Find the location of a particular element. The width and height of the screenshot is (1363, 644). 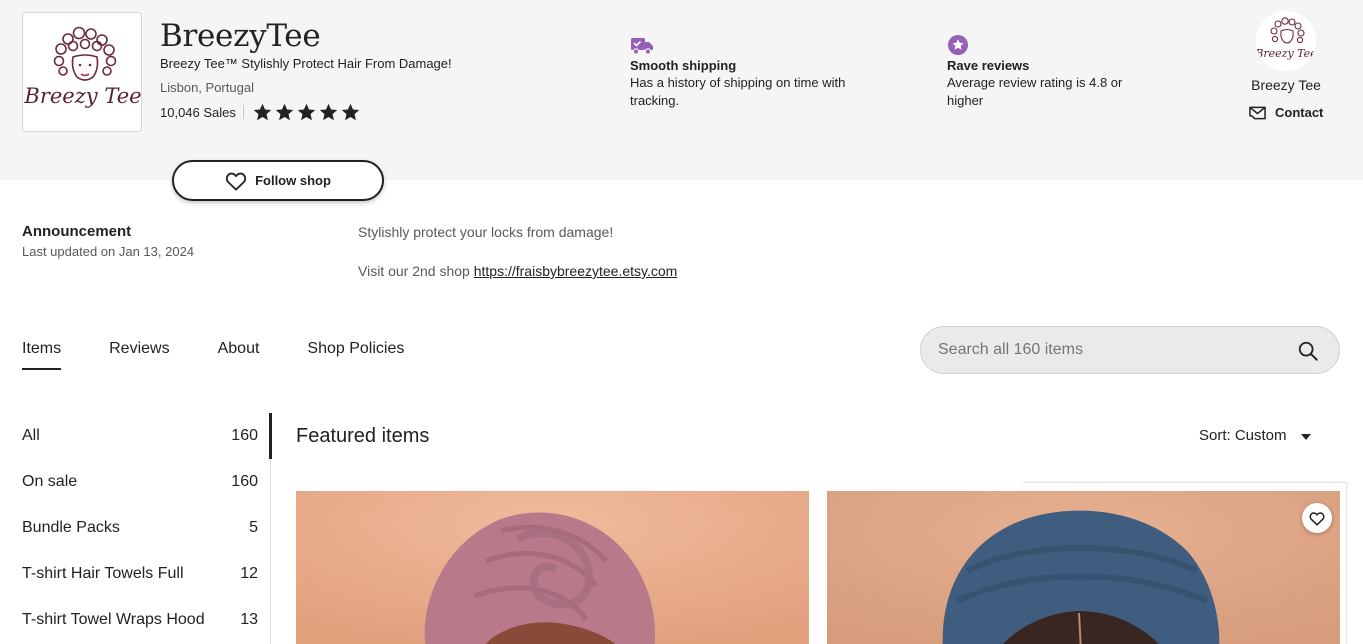

shop-logo: Breezy Tee is located at coordinates (82, 72).